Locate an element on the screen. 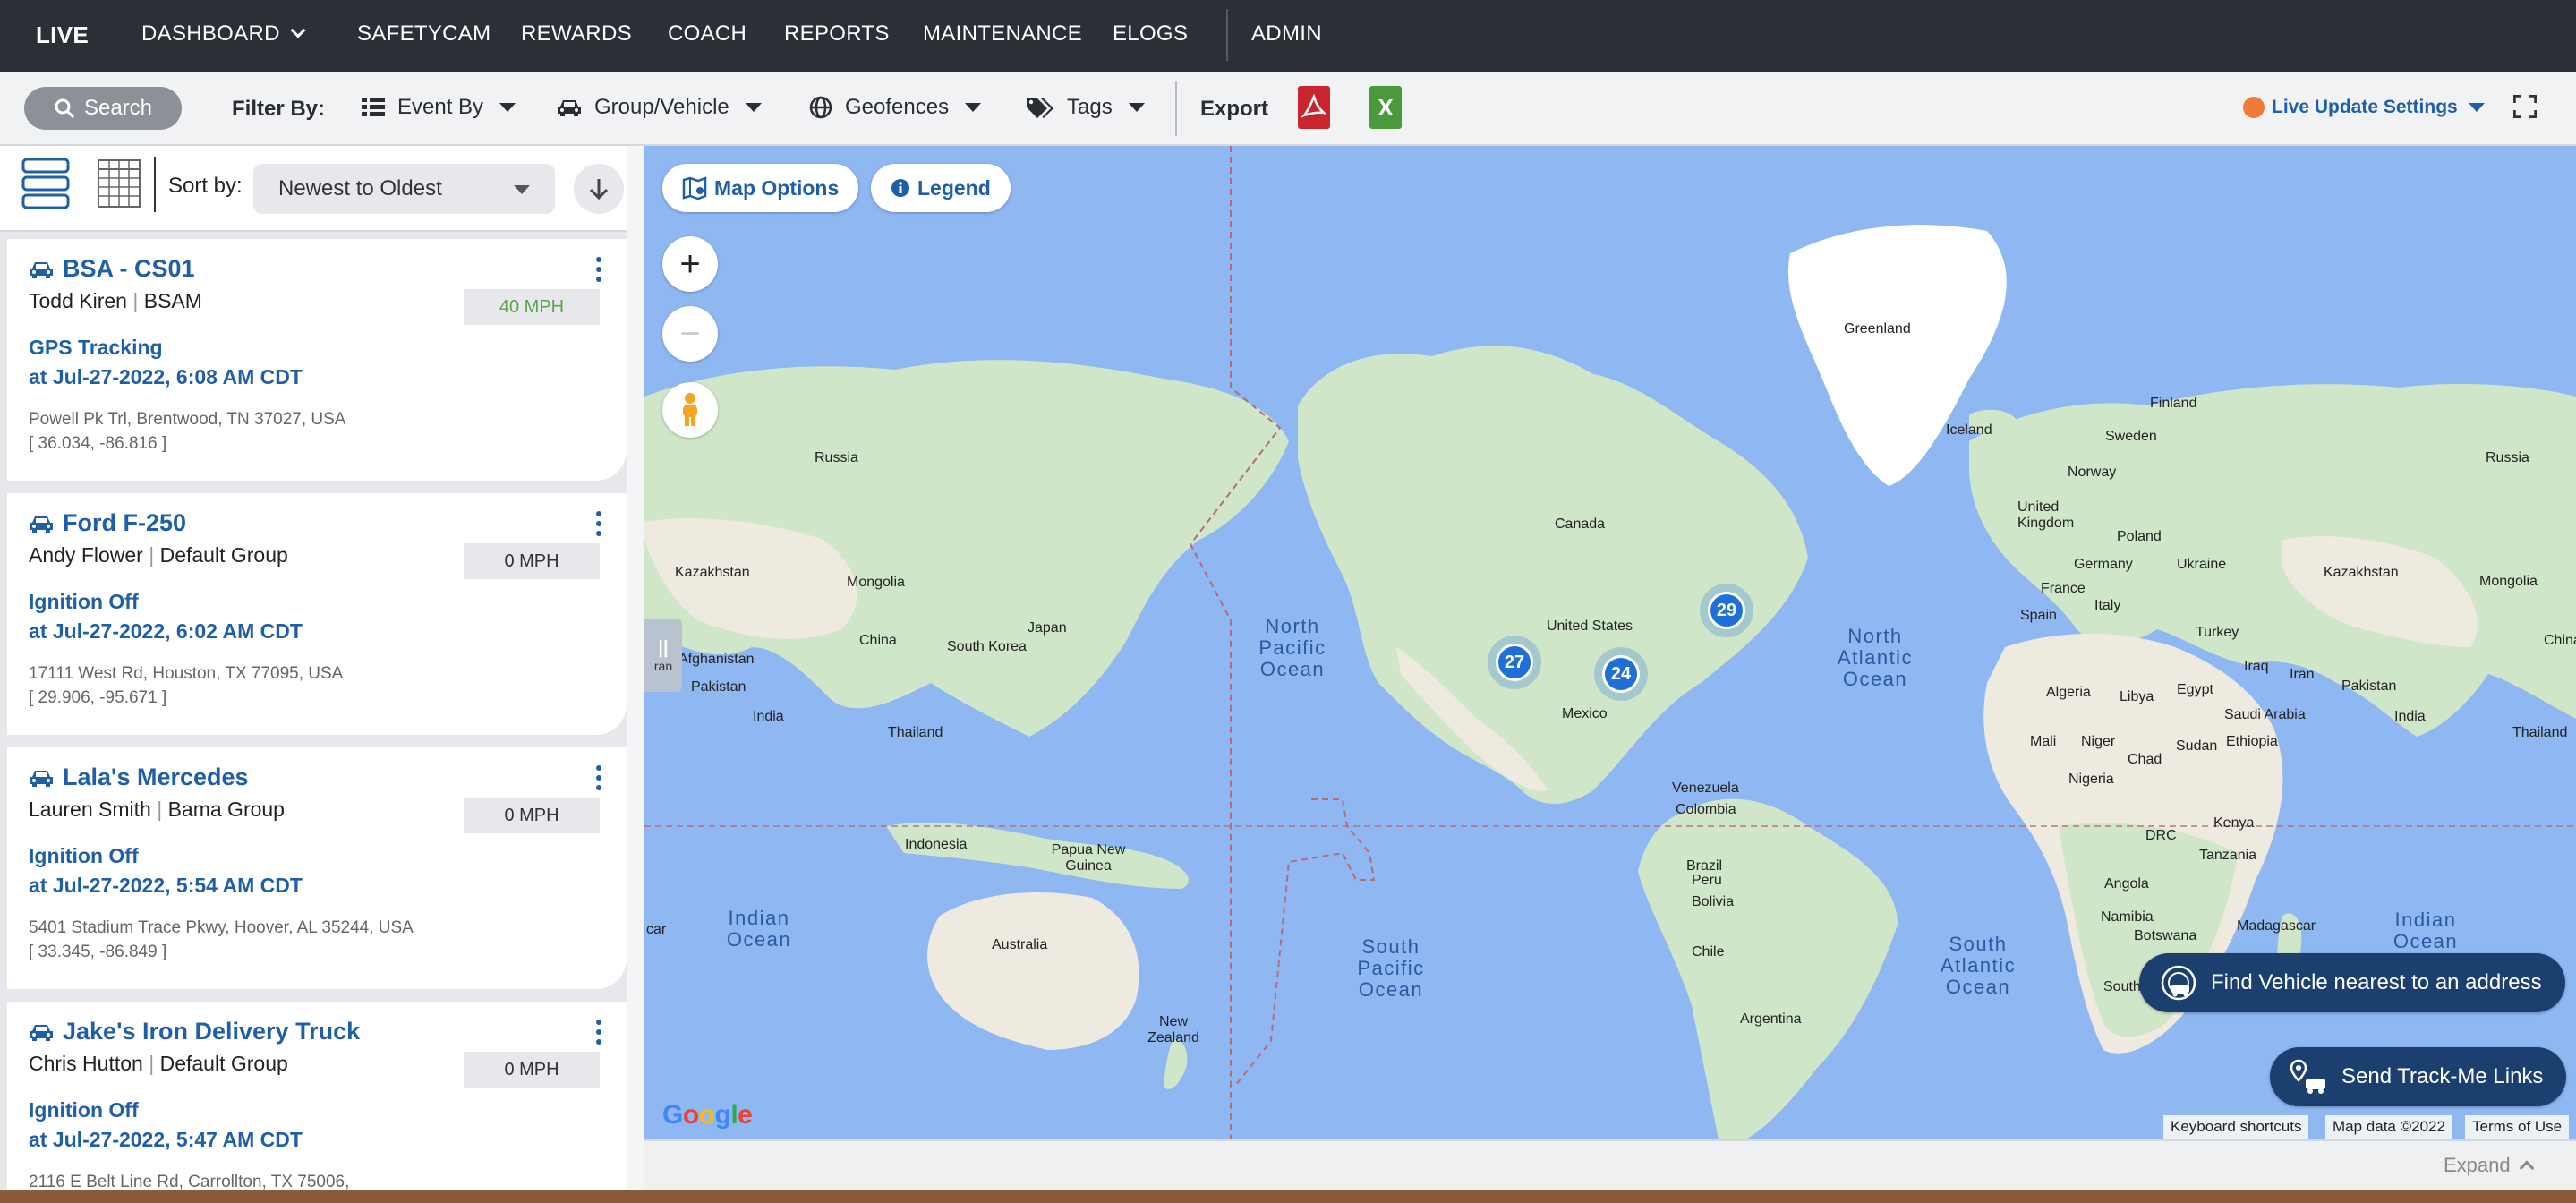 This screenshot has width=2576, height=1203. map-label: Kazakhstan is located at coordinates (712, 572).